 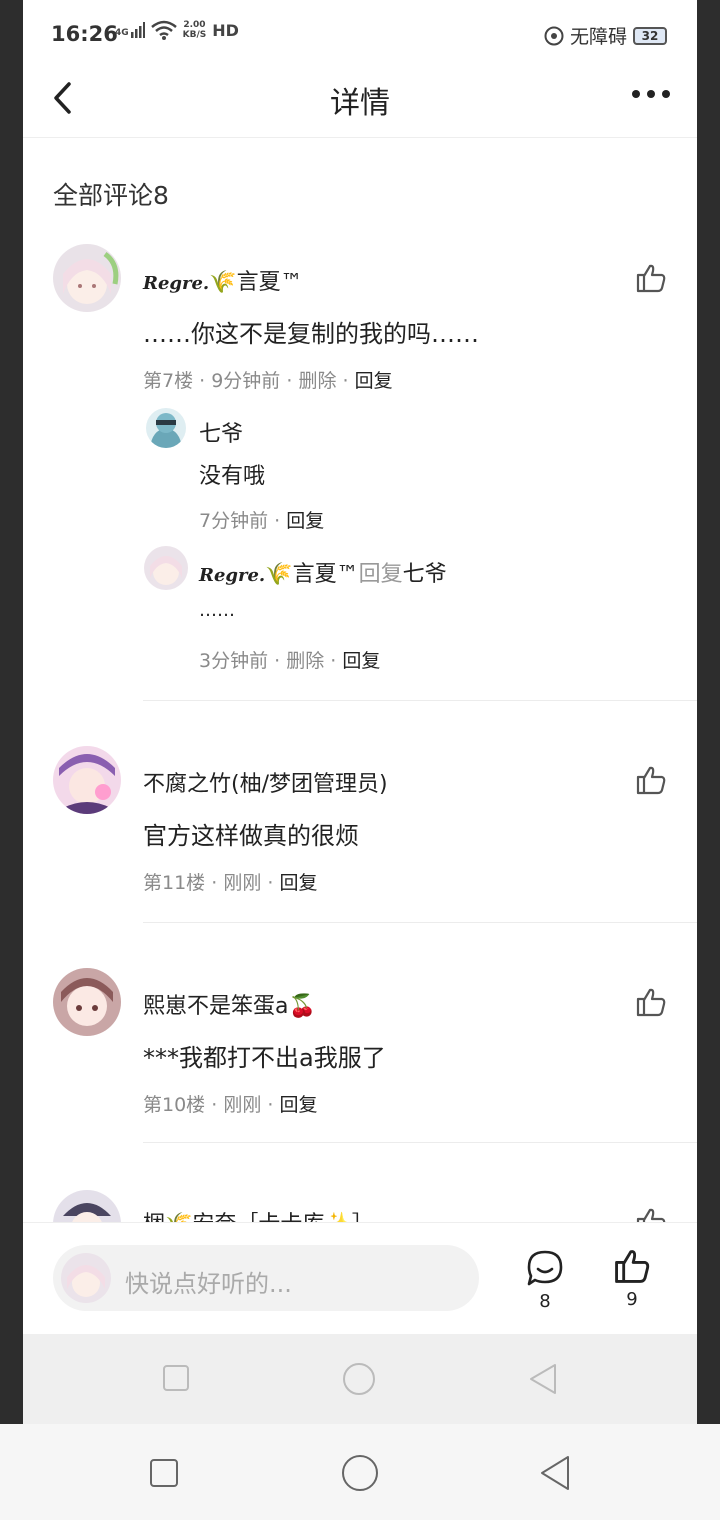 I want to click on comment-username: 熙崽不是笨蛋a🍒, so click(x=229, y=1004).